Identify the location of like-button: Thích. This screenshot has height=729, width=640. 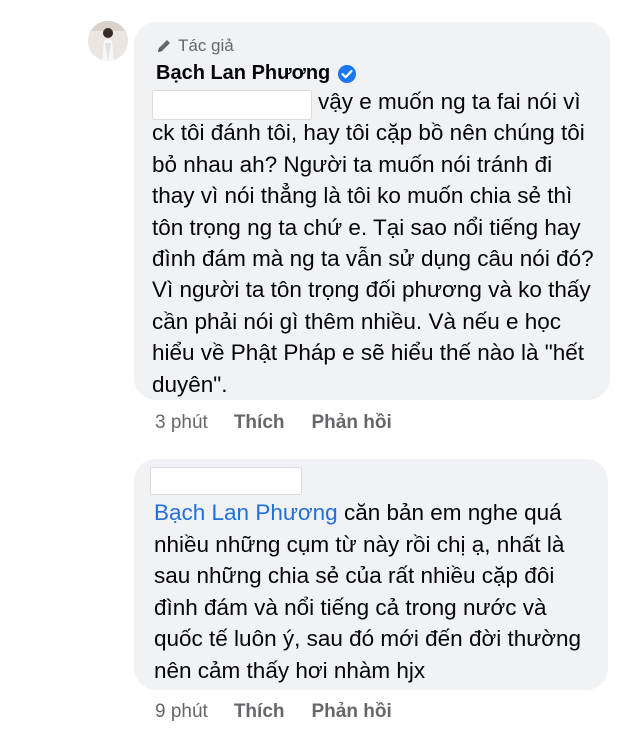
(259, 423).